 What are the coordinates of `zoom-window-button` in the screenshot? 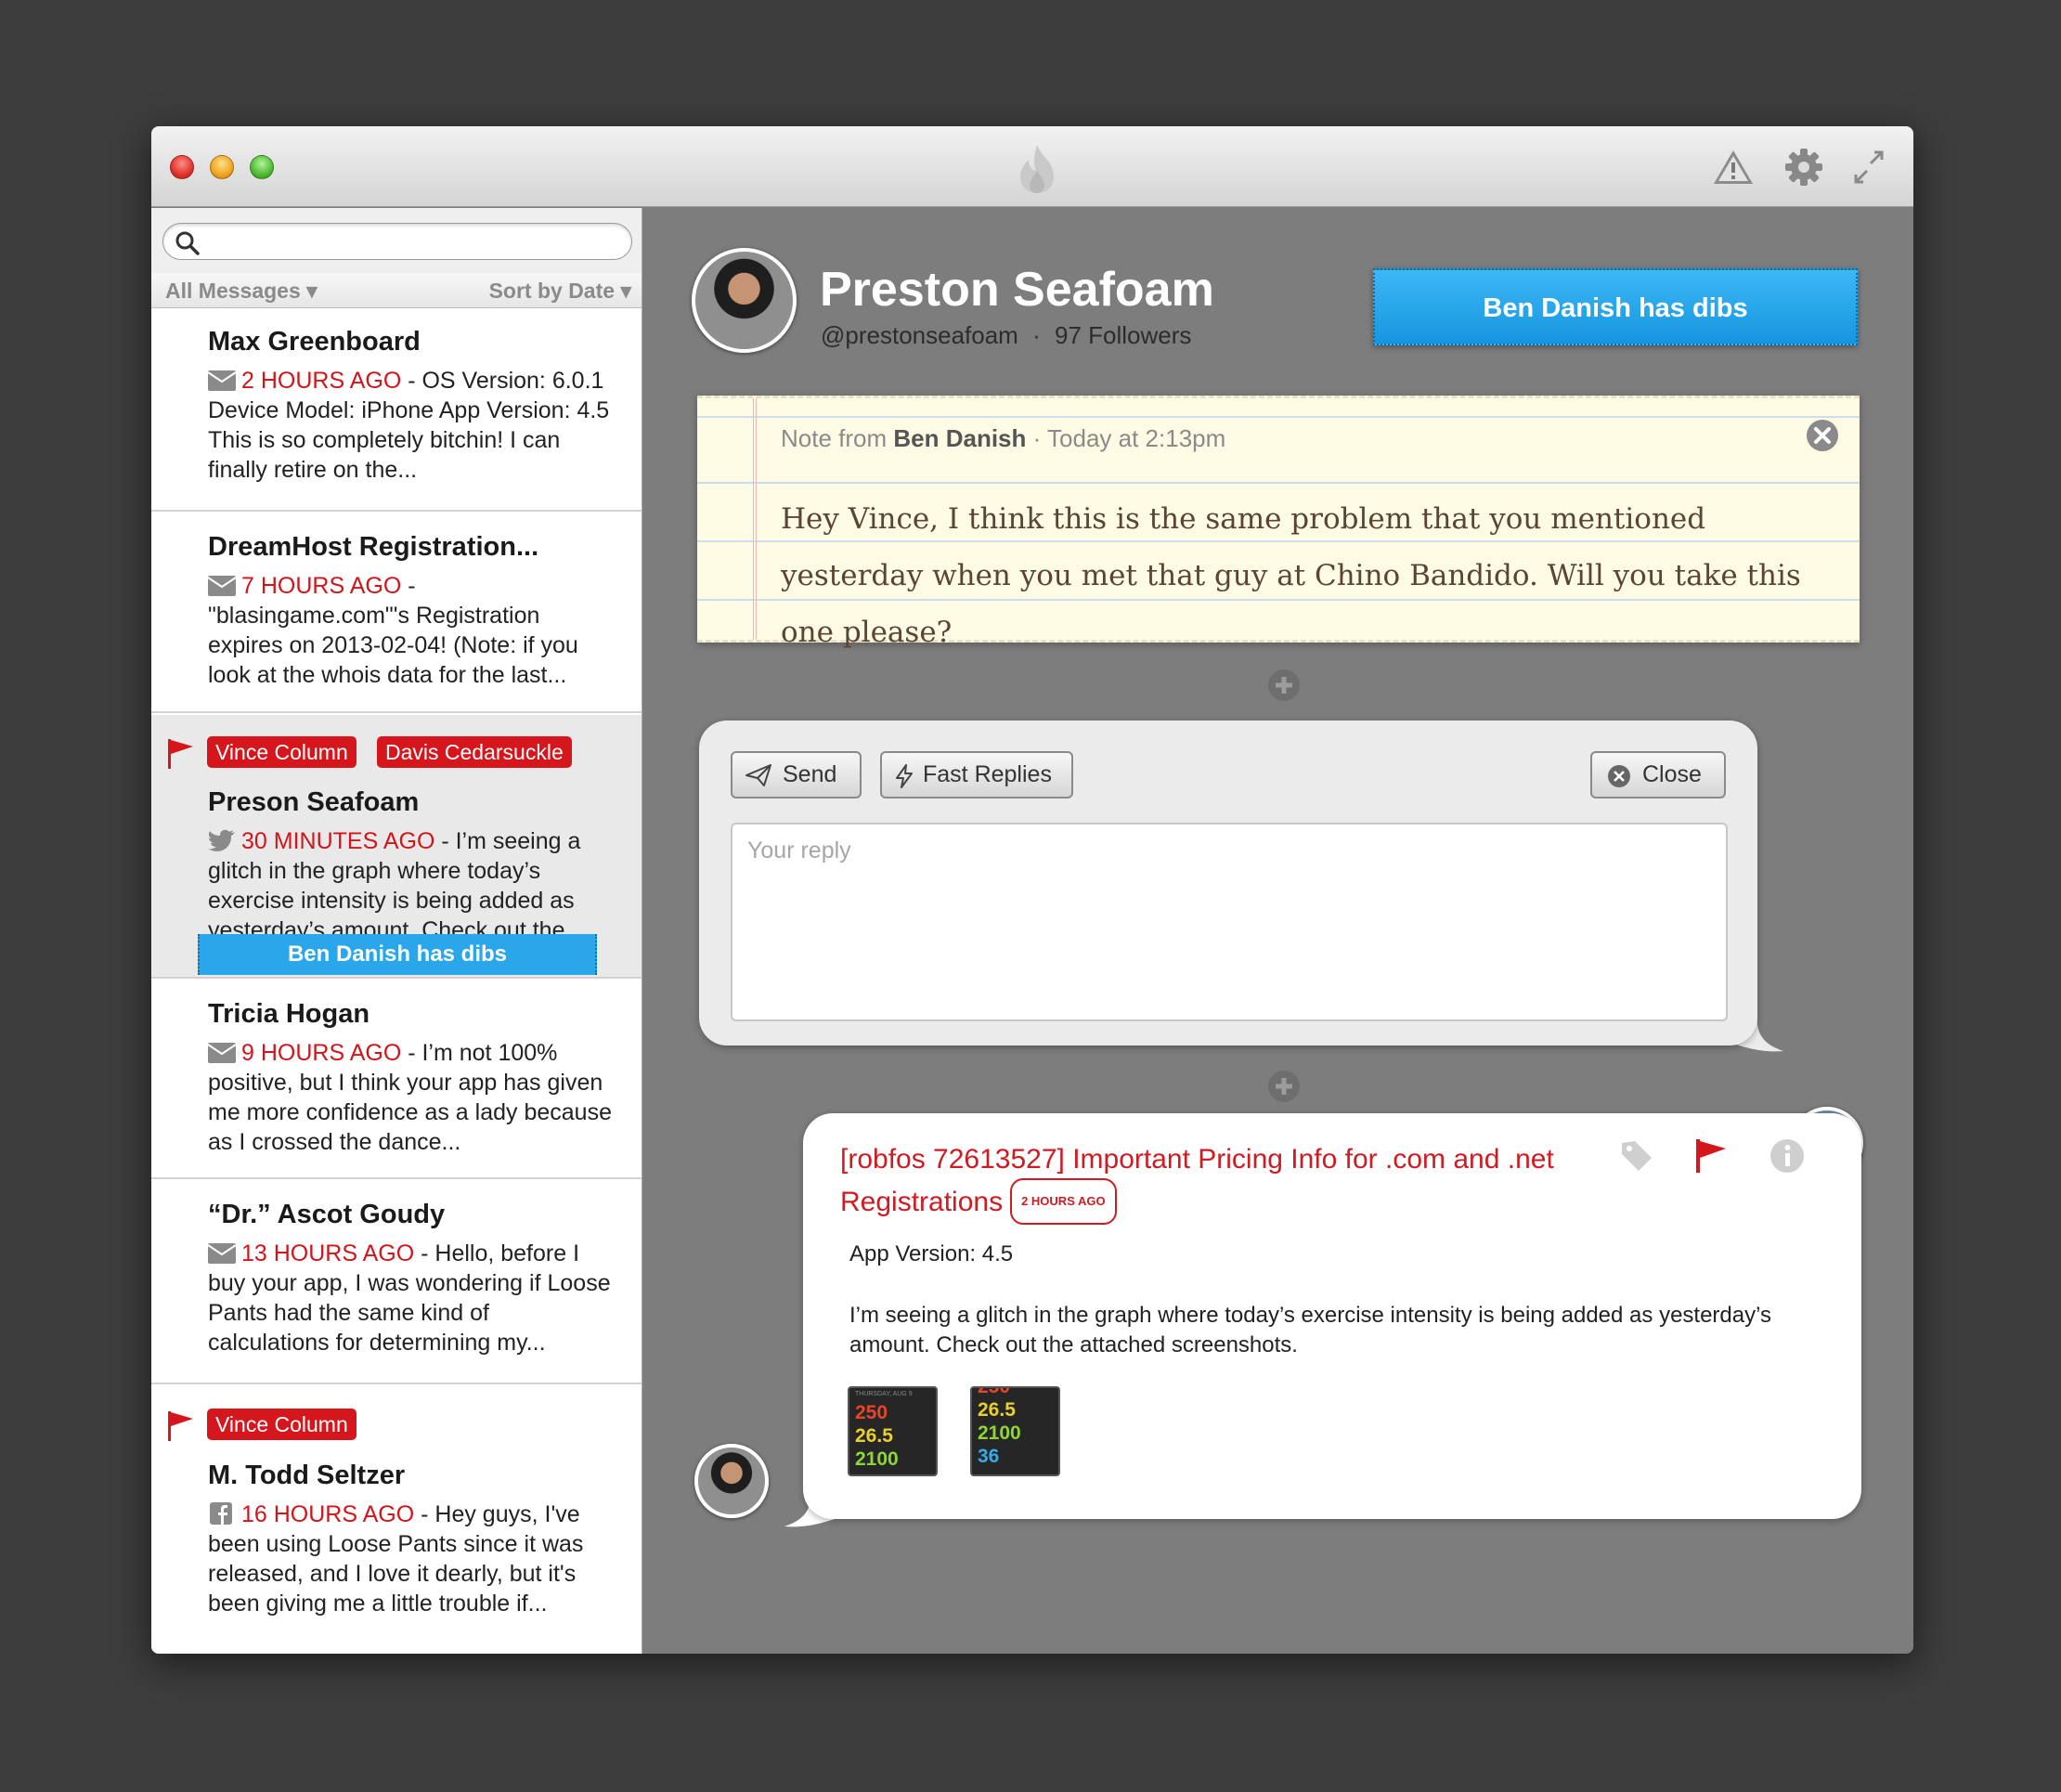 It's located at (262, 167).